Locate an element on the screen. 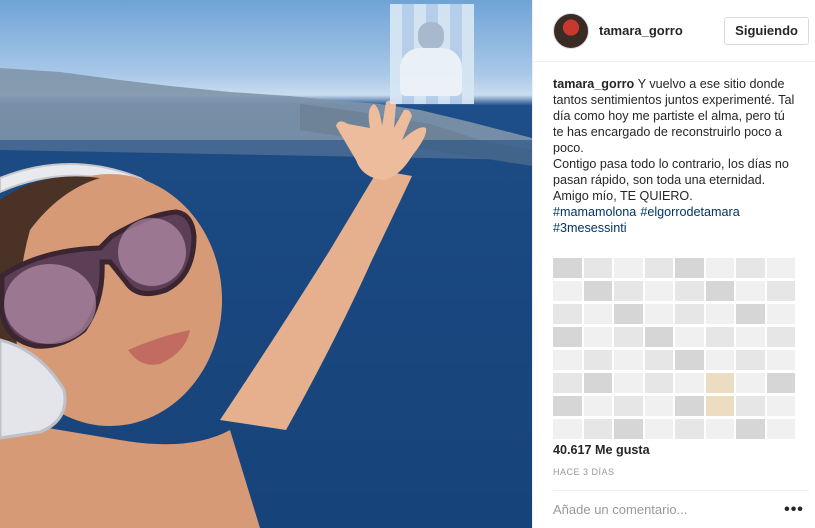 The image size is (815, 528). following-button: Siguiendo is located at coordinates (766, 30).